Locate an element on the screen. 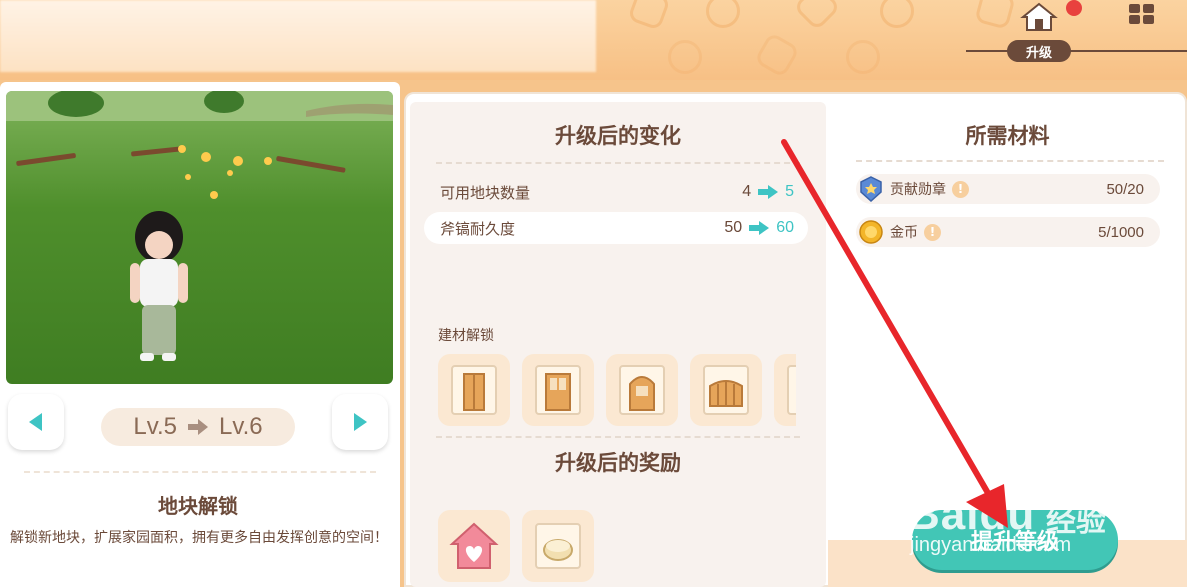  arch-door-icon is located at coordinates (642, 390).